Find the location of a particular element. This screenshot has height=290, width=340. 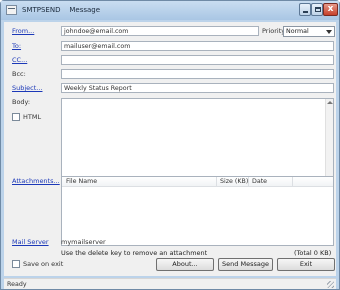

save-on-exit-checkbox is located at coordinates (16, 264).